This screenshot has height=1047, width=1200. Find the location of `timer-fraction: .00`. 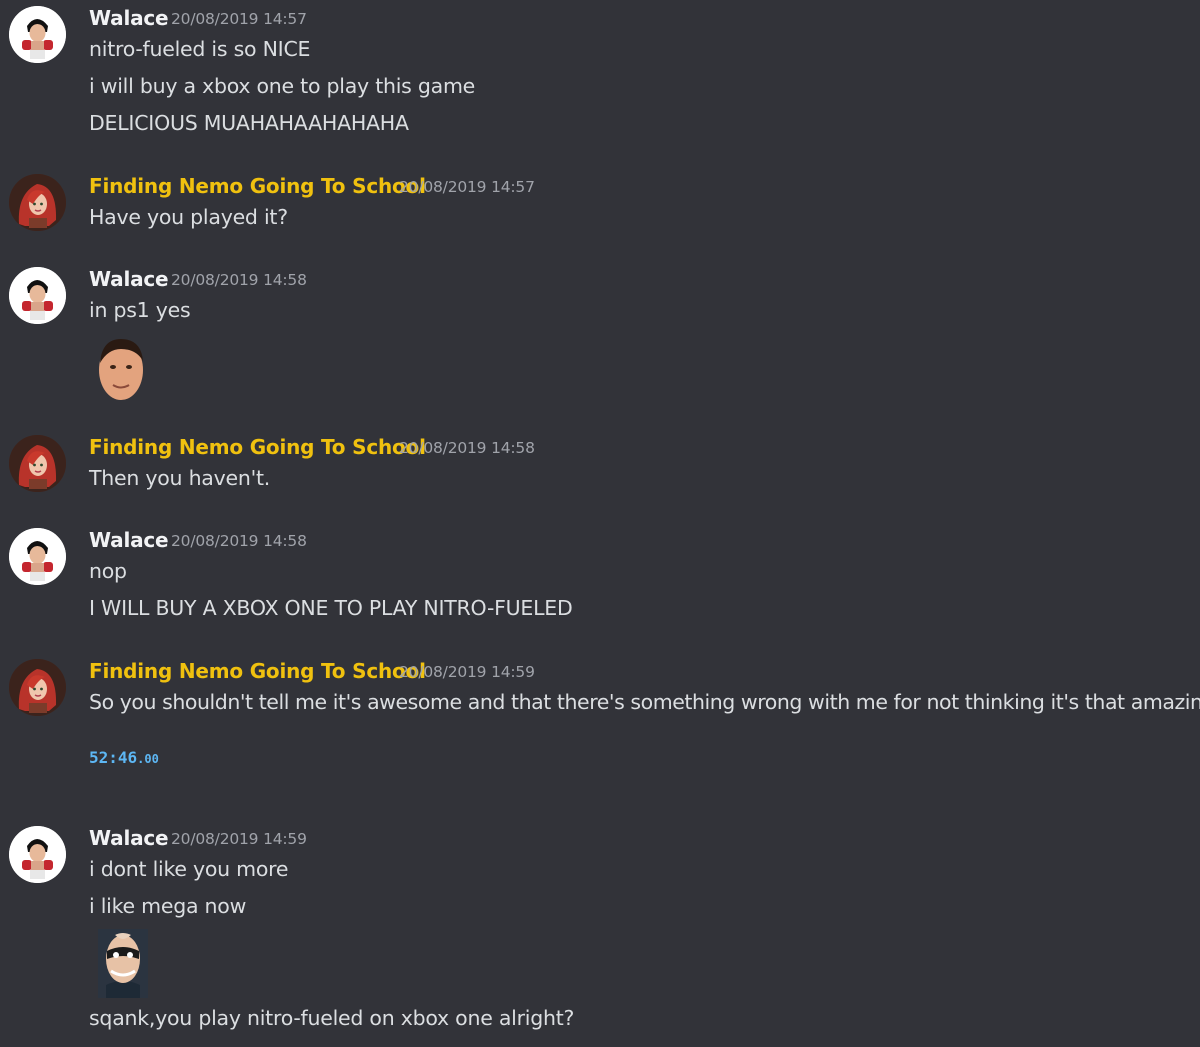

timer-fraction: .00 is located at coordinates (148, 759).